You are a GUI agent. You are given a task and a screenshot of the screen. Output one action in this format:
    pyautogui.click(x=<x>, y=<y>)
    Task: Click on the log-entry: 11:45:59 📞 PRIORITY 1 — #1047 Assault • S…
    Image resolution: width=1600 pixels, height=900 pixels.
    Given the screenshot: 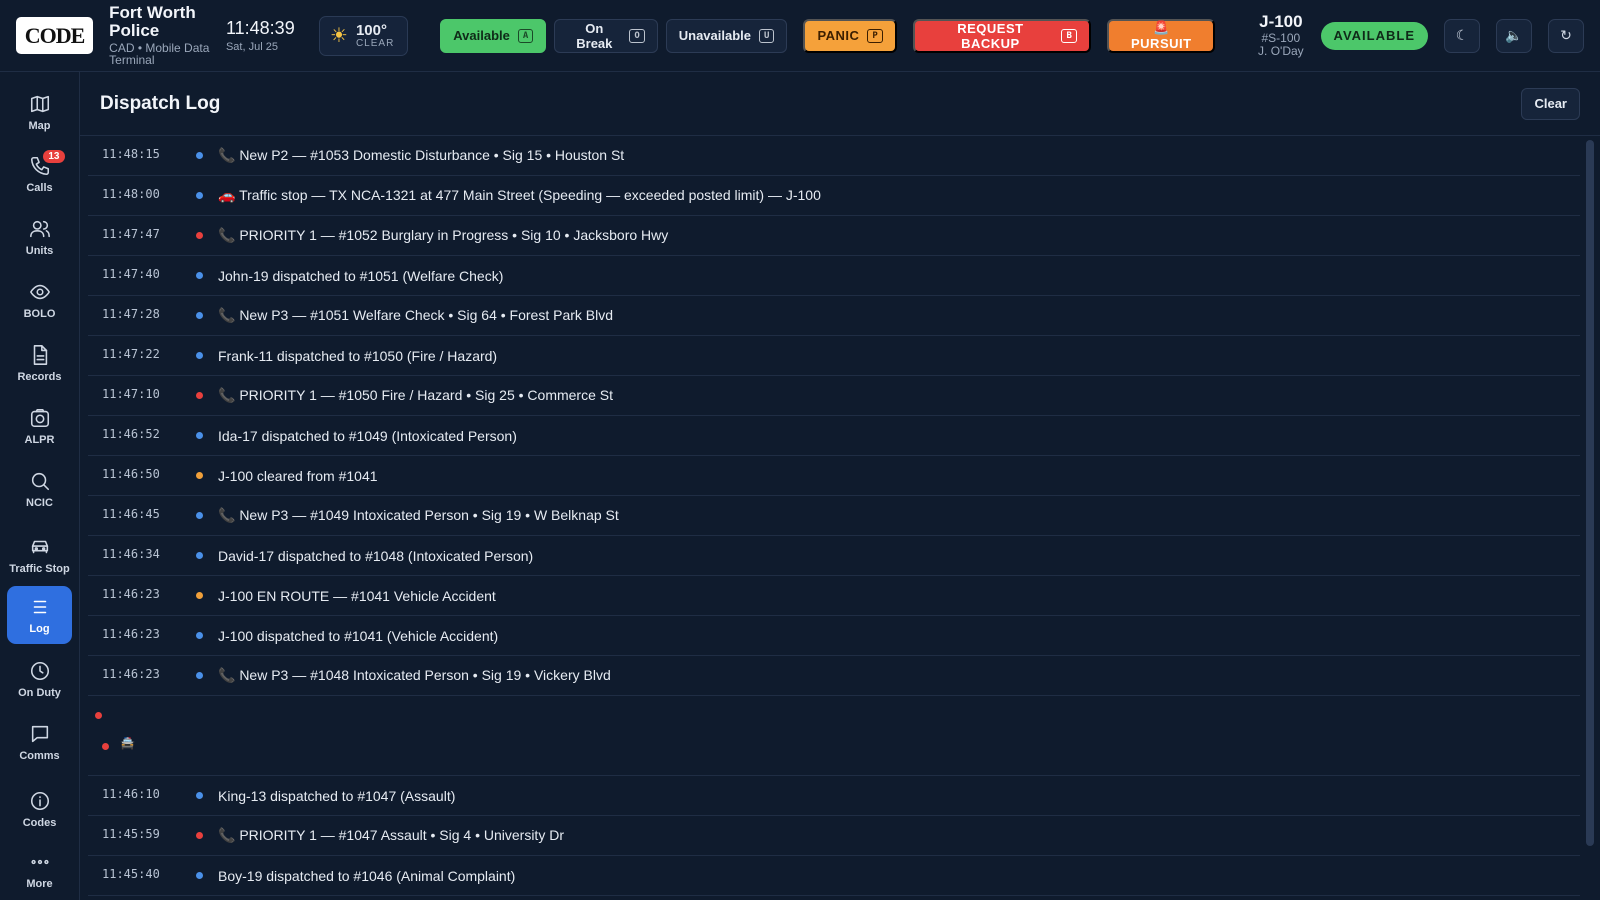 What is the action you would take?
    pyautogui.click(x=834, y=836)
    